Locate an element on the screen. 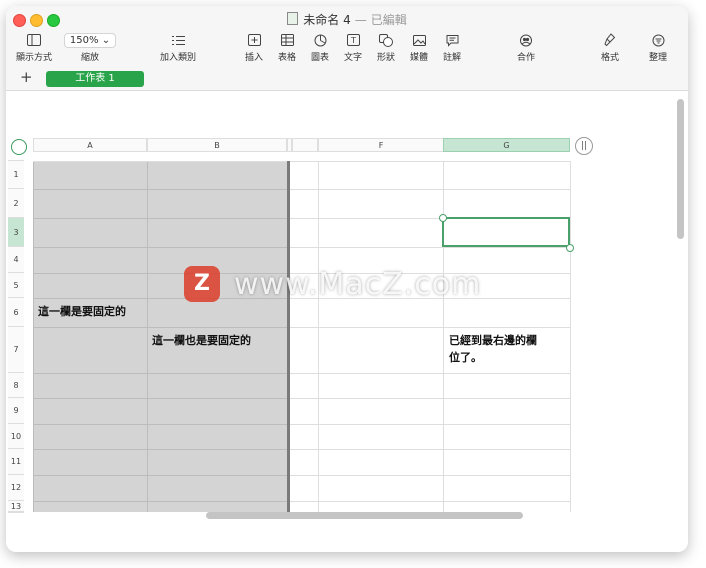 The width and height of the screenshot is (706, 568). comment-icon is located at coordinates (452, 40).